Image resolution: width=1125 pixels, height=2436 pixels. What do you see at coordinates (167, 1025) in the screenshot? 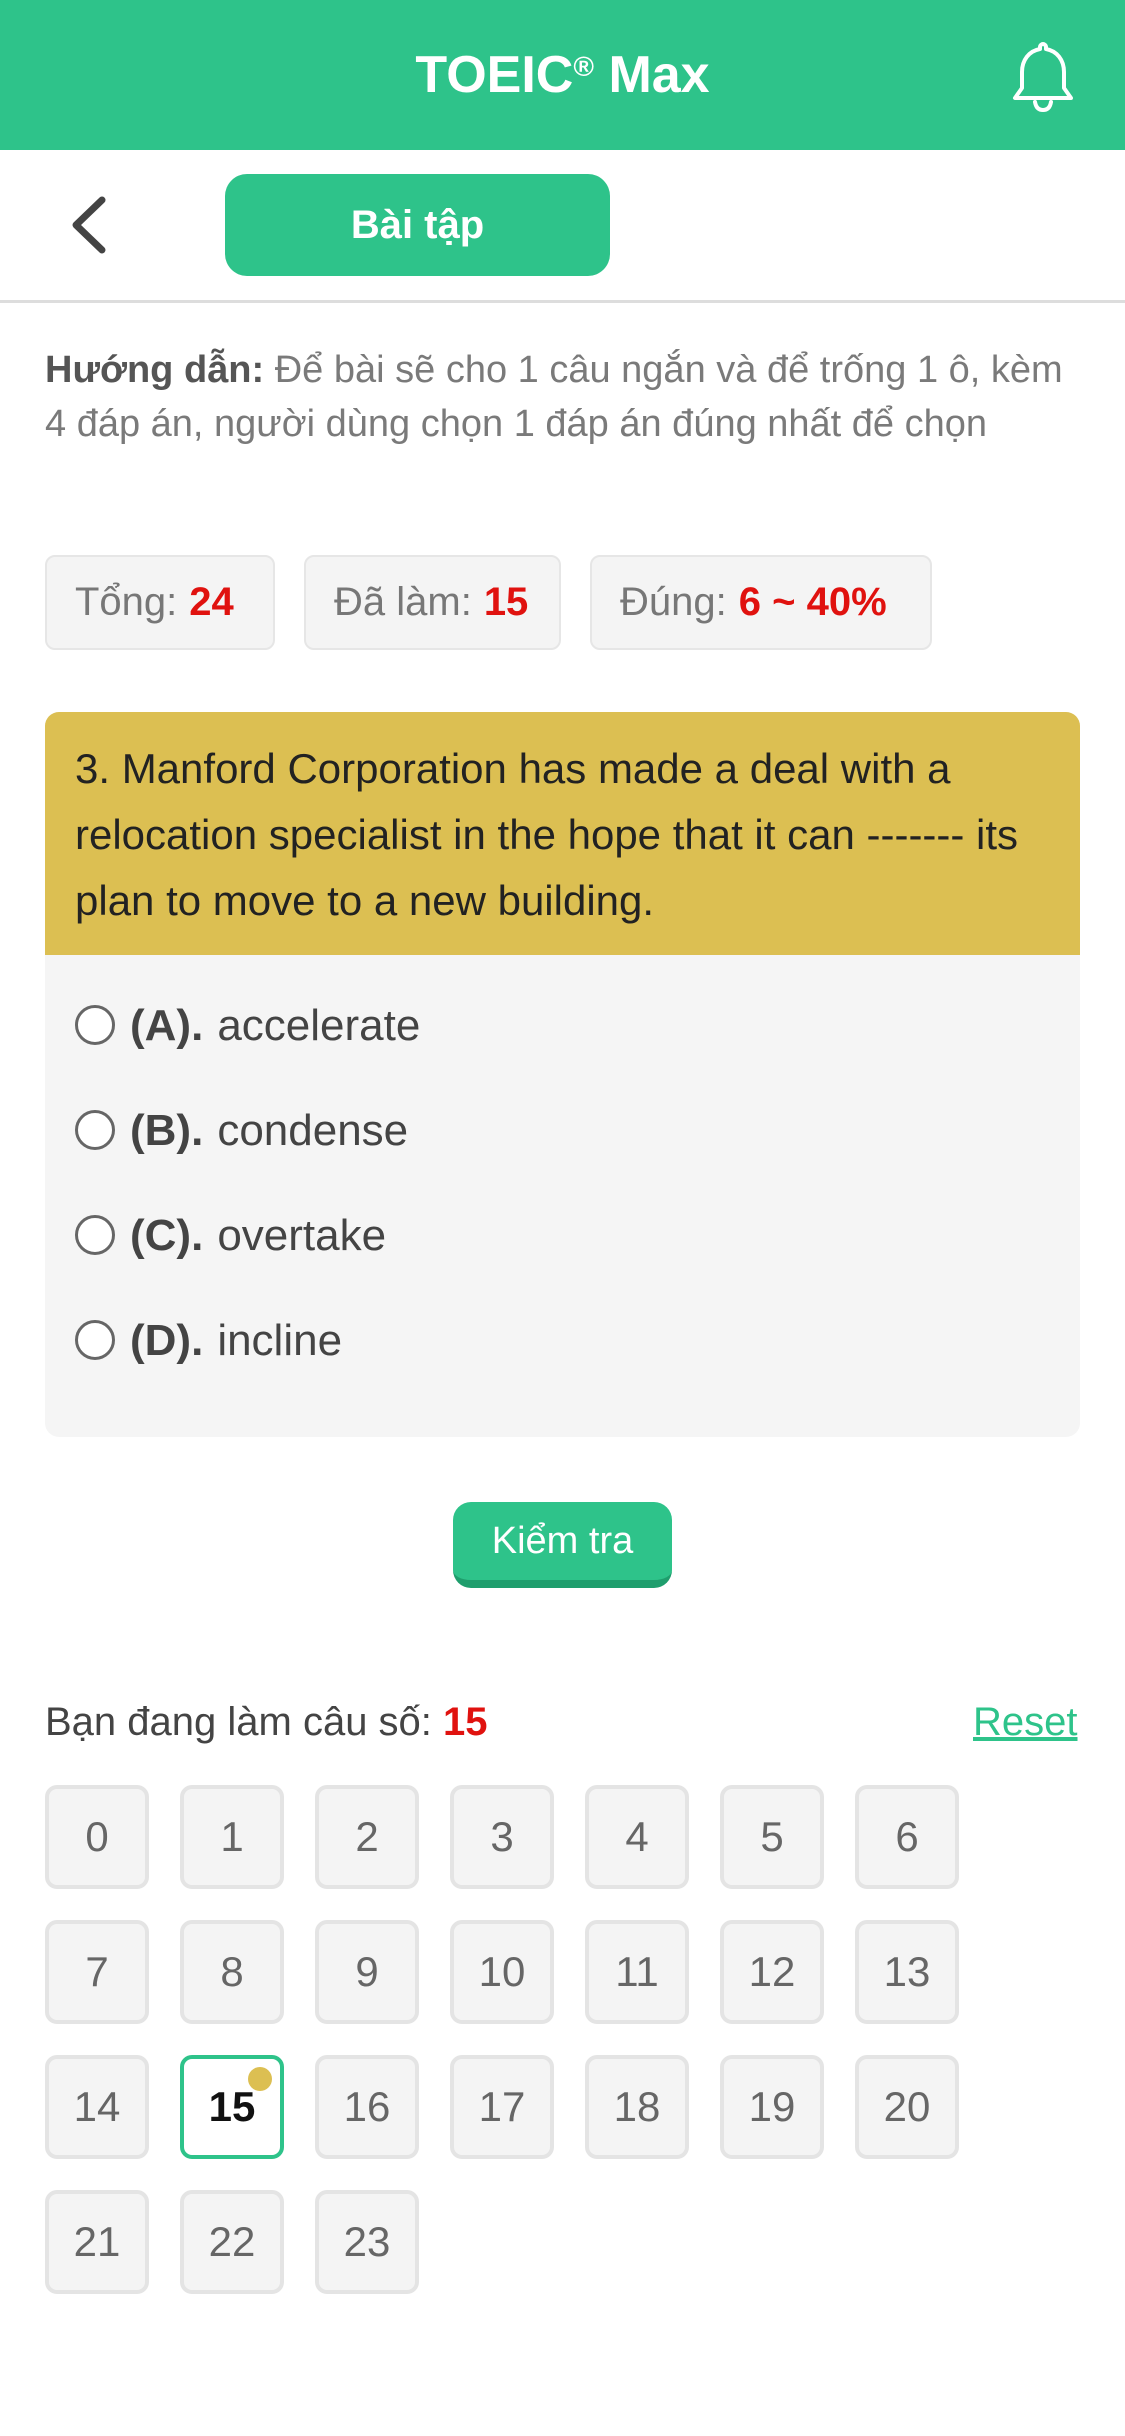
I see `option-letter: (A).` at bounding box center [167, 1025].